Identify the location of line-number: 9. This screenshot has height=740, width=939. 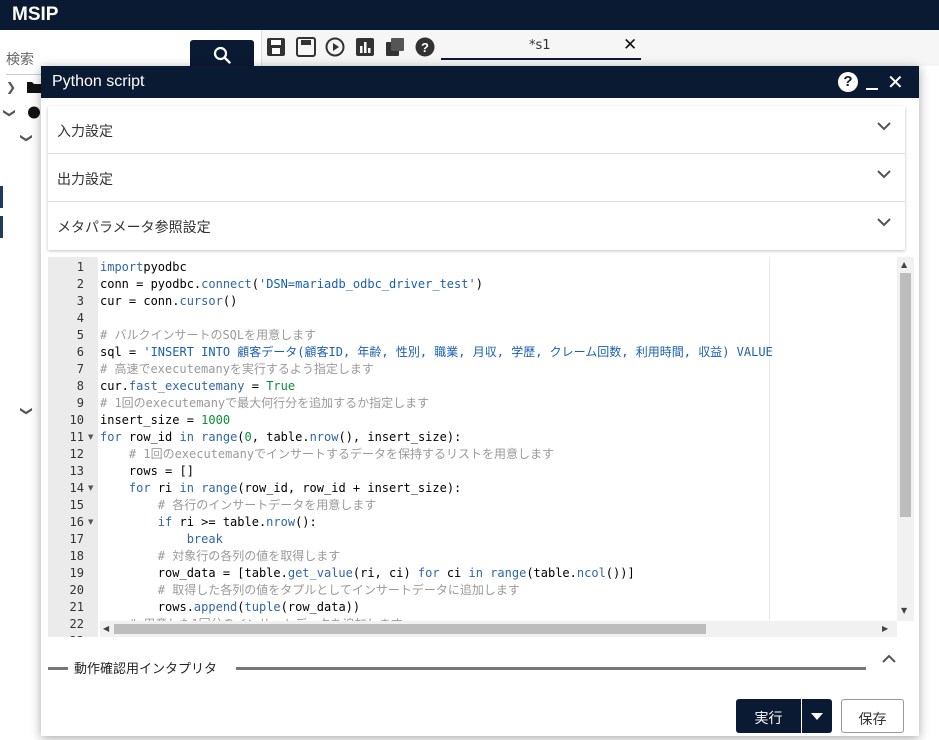
(80, 403).